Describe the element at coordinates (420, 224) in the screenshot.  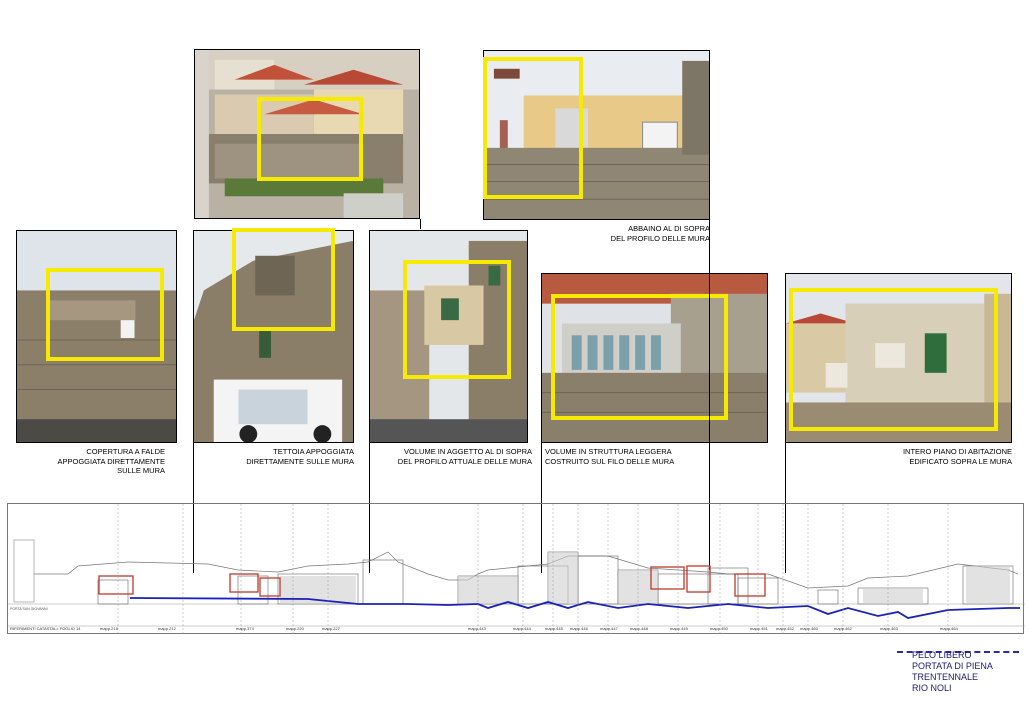
I see `leader-line` at that location.